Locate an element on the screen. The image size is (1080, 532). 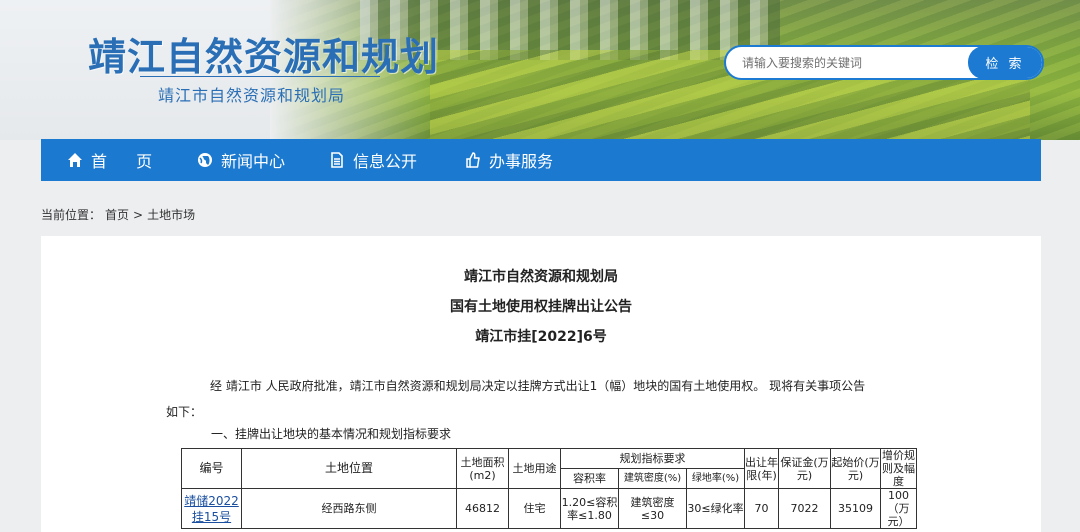
header-area: 土地面积(m2) is located at coordinates (482, 468).